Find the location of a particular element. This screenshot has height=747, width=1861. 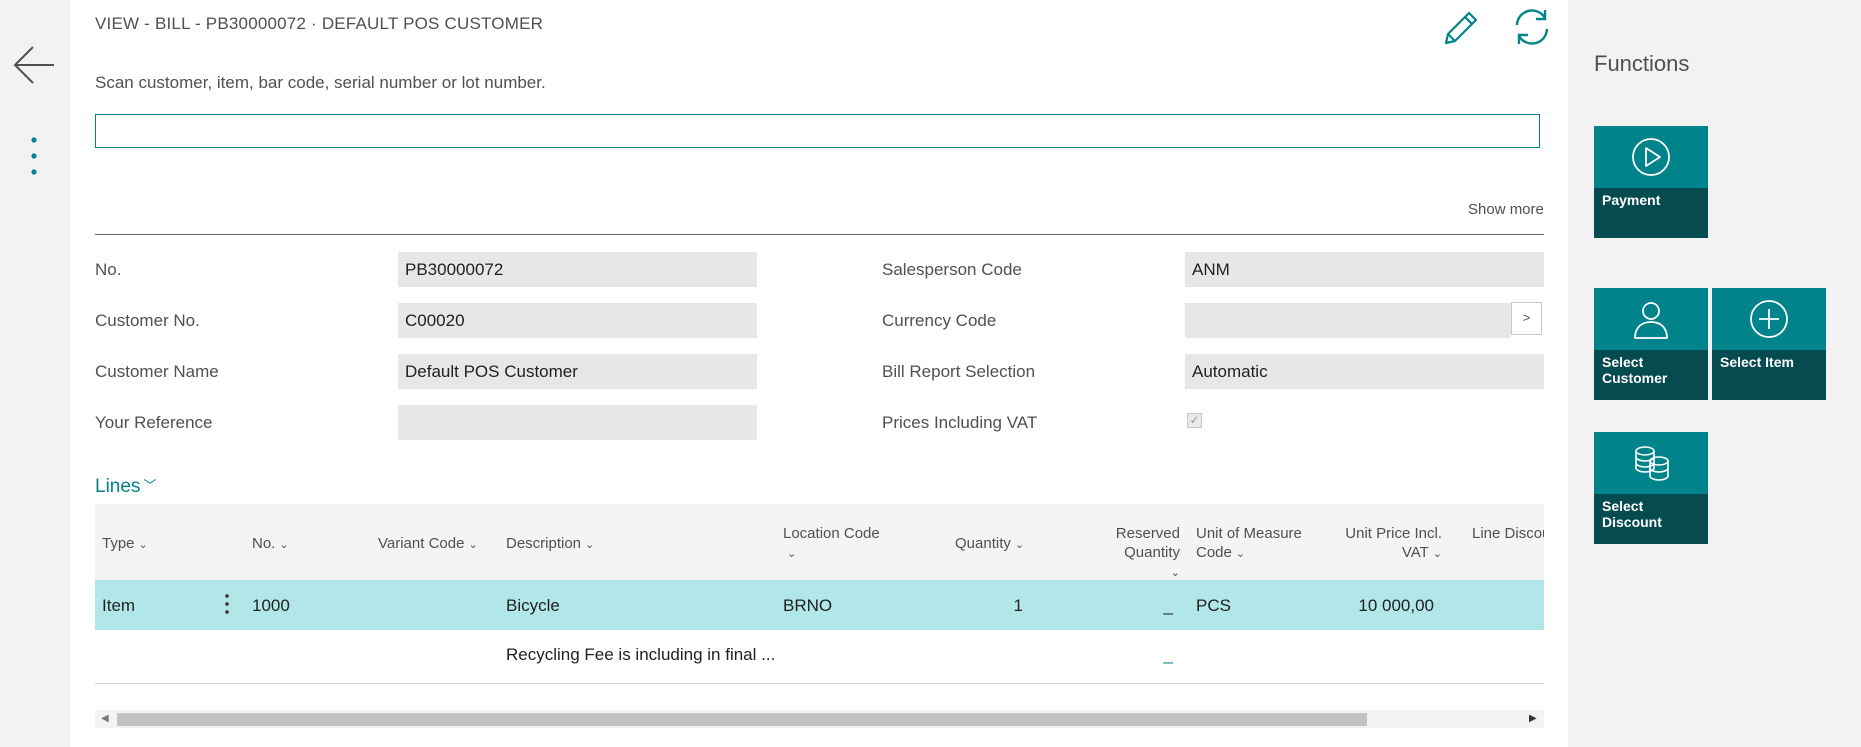

scroll-right-icon: ▶ is located at coordinates (1533, 718).